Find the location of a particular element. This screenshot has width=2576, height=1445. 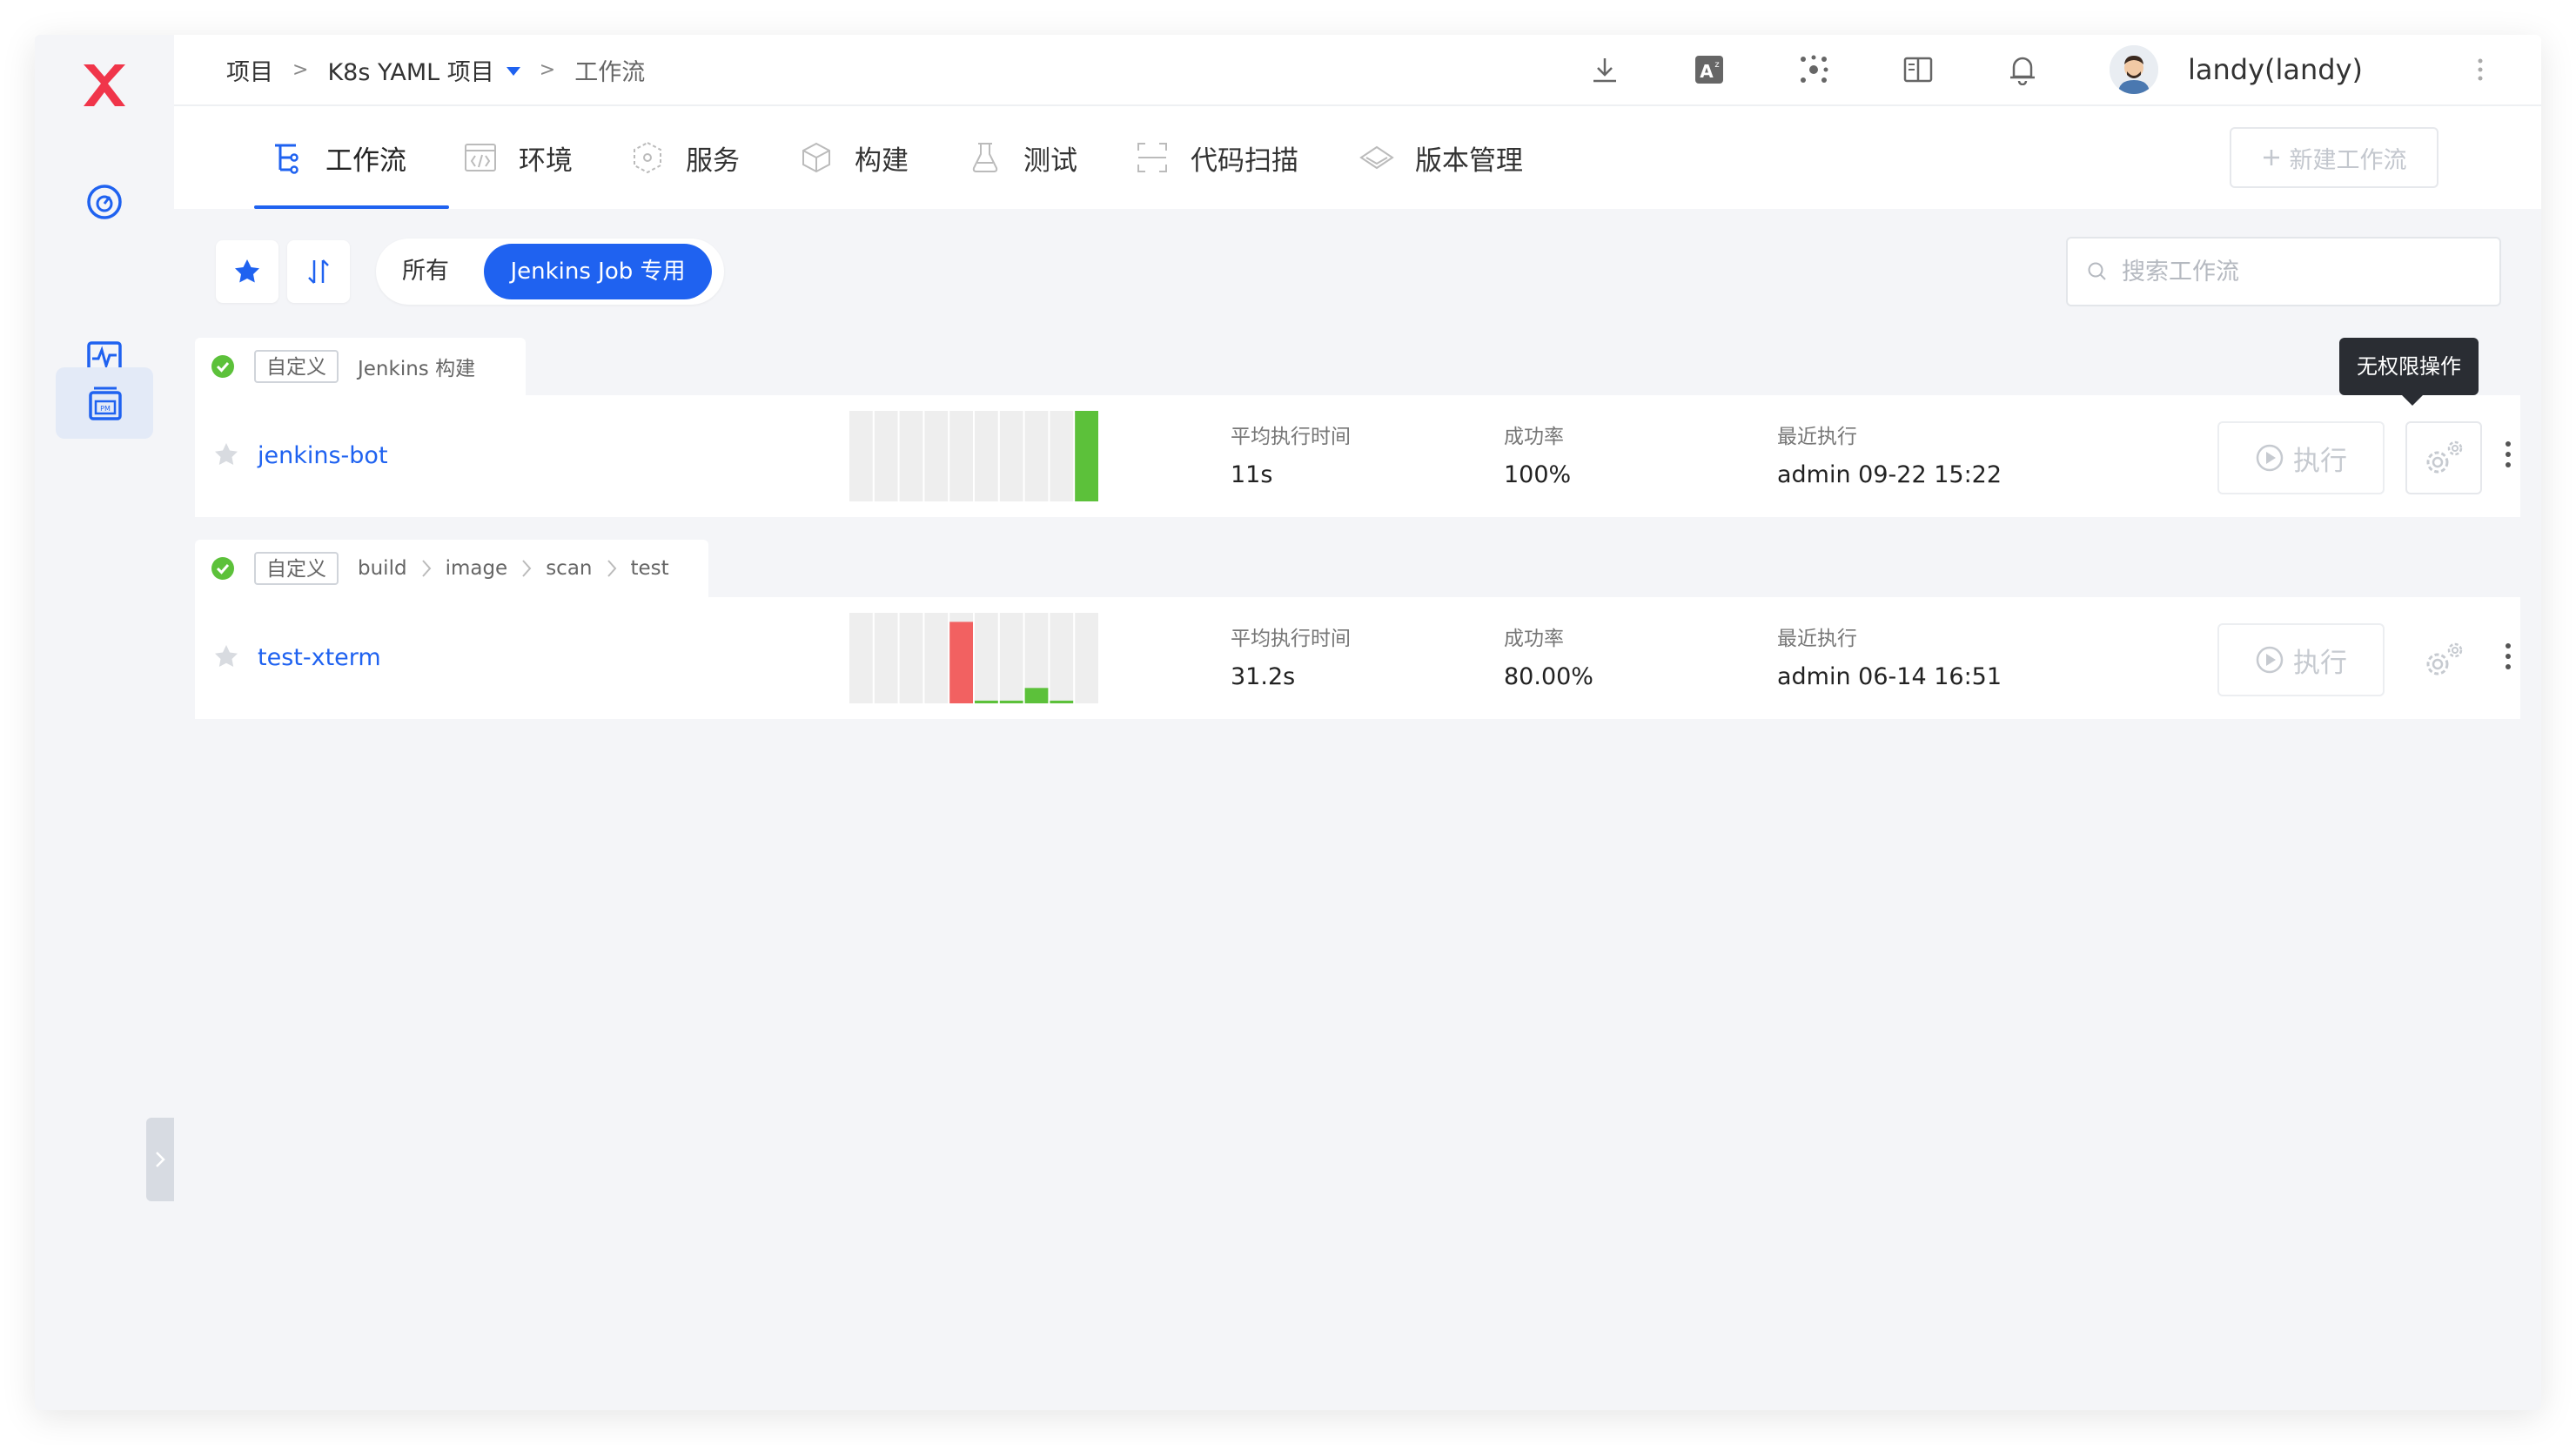

caret-down-icon is located at coordinates (513, 71).